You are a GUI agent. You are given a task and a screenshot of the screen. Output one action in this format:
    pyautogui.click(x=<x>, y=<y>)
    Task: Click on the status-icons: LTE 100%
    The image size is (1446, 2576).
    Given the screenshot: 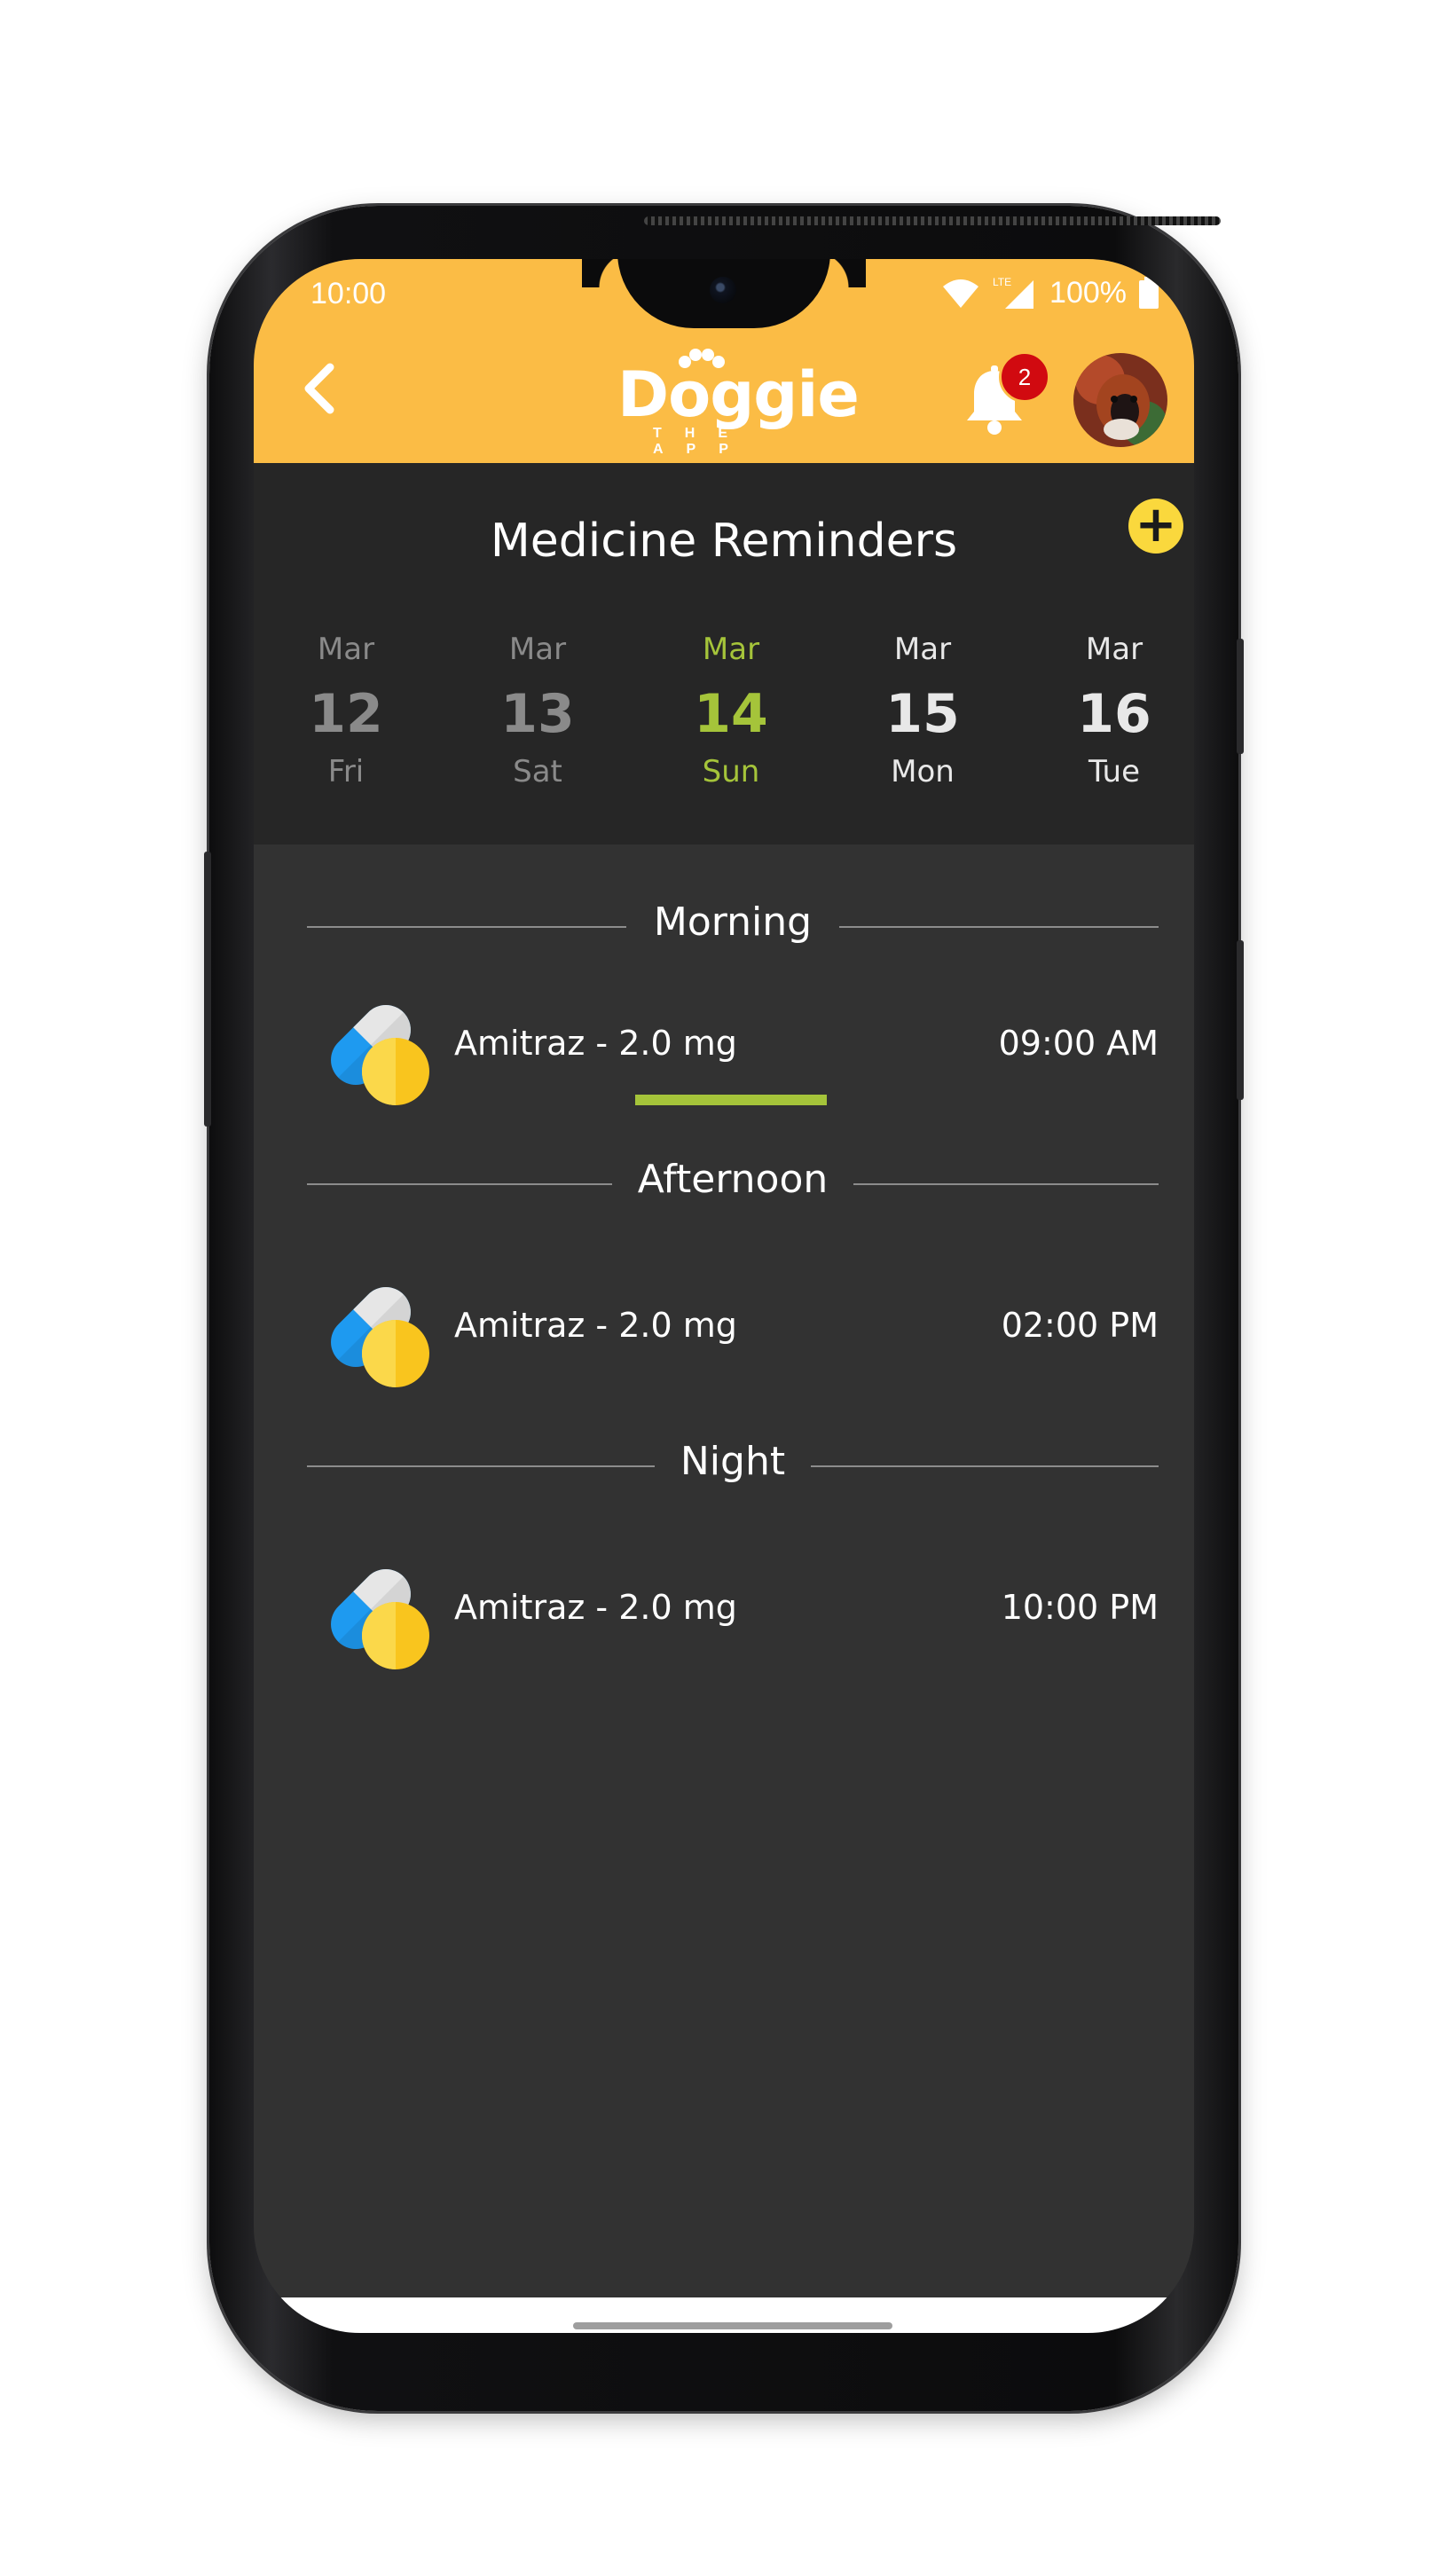 What is the action you would take?
    pyautogui.click(x=1050, y=292)
    